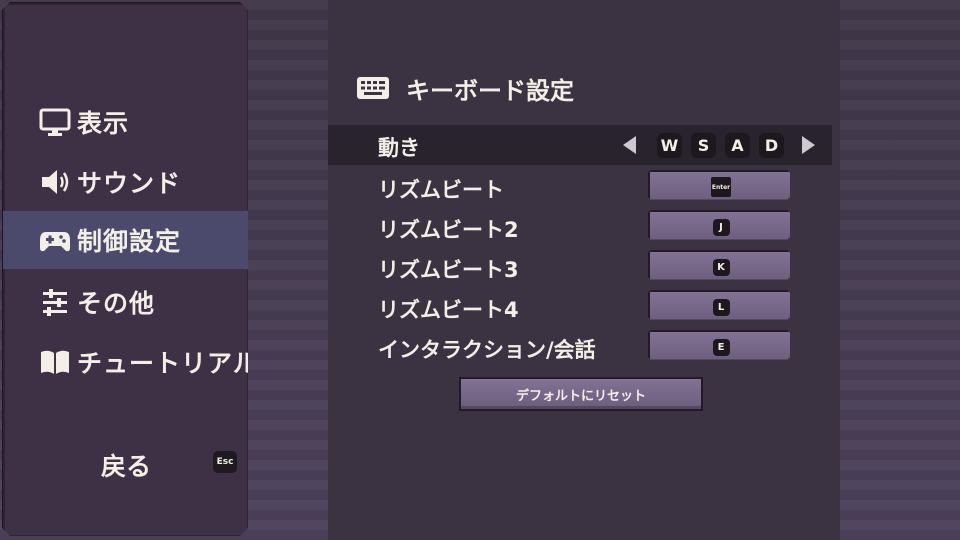 The image size is (960, 540). Describe the element at coordinates (448, 270) in the screenshot. I see `binding-label: リズムビート3` at that location.